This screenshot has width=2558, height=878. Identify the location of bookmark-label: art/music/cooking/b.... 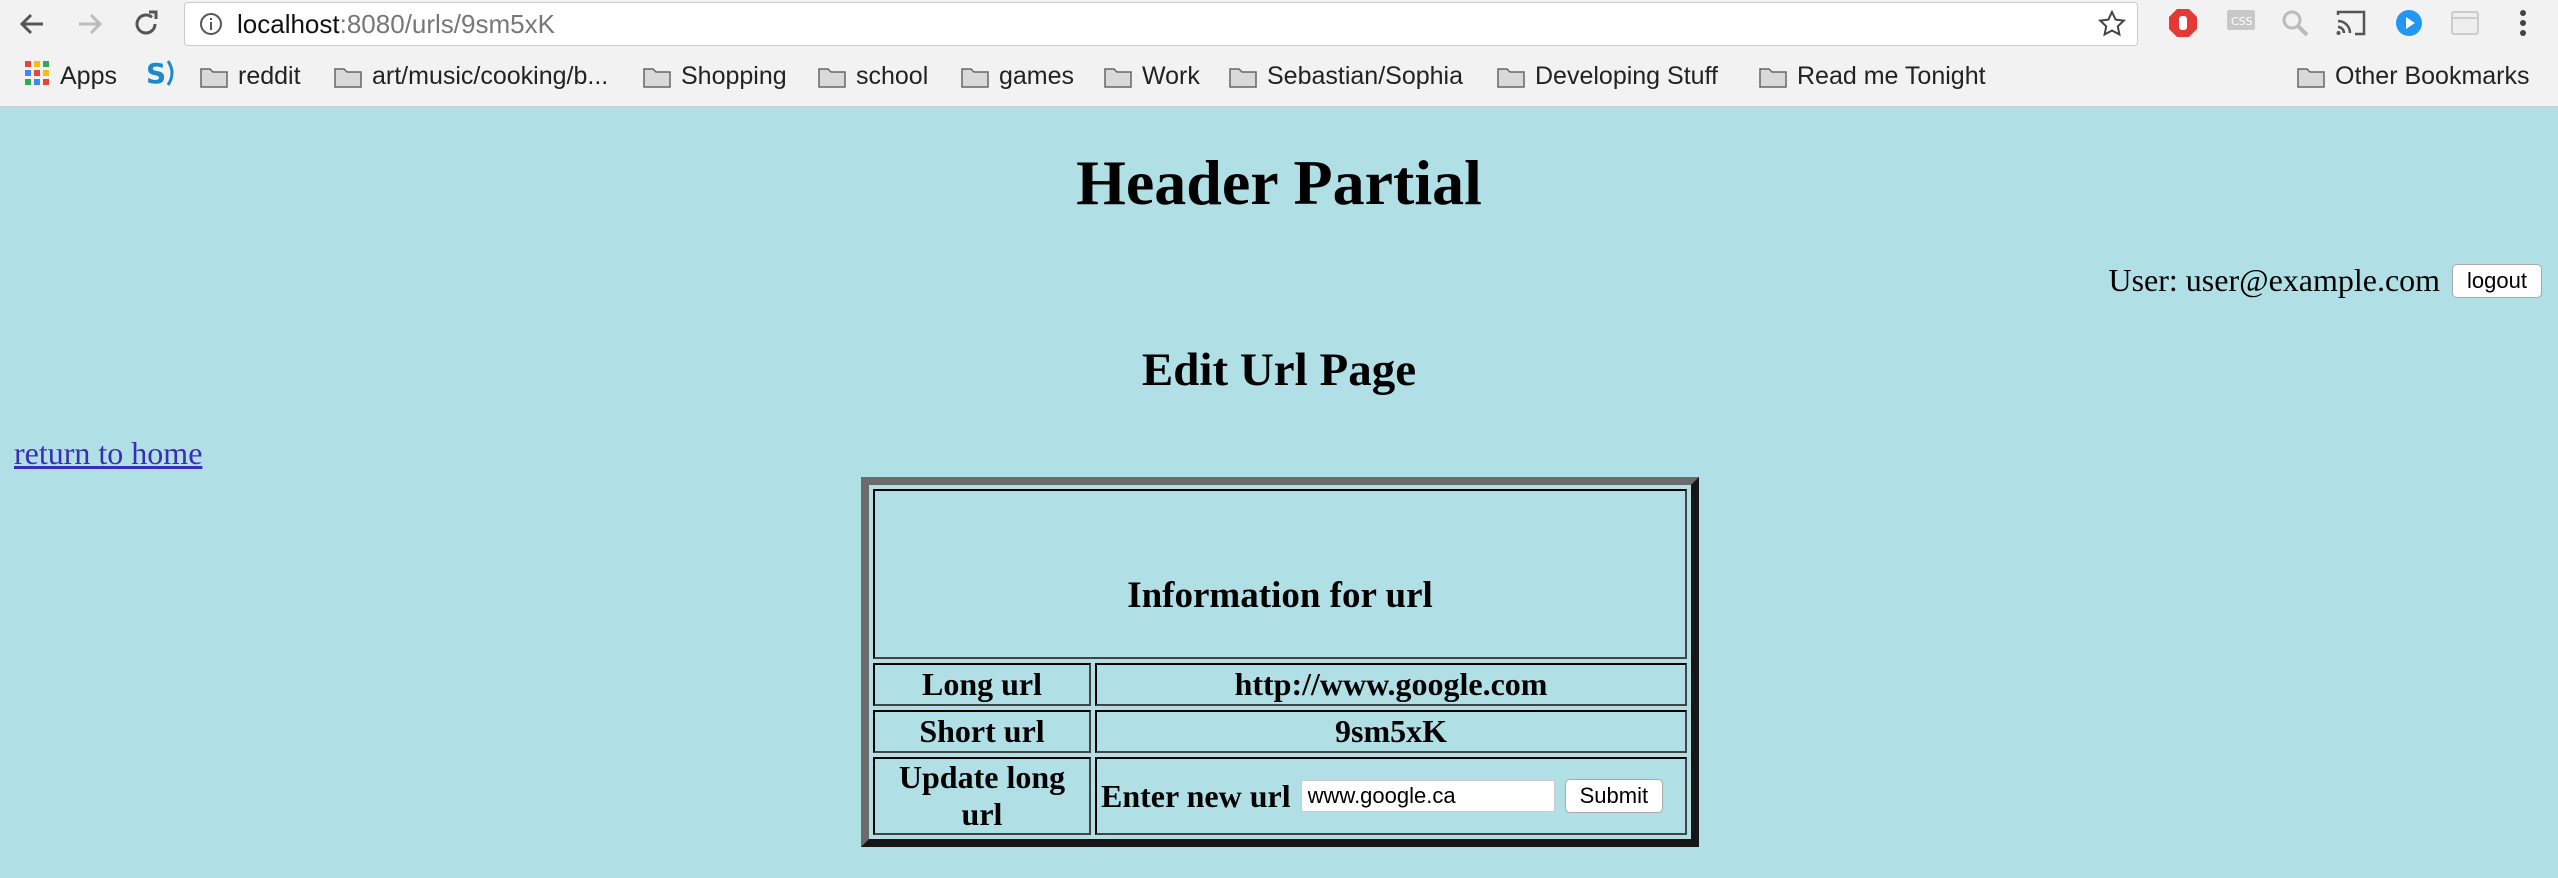
(490, 75).